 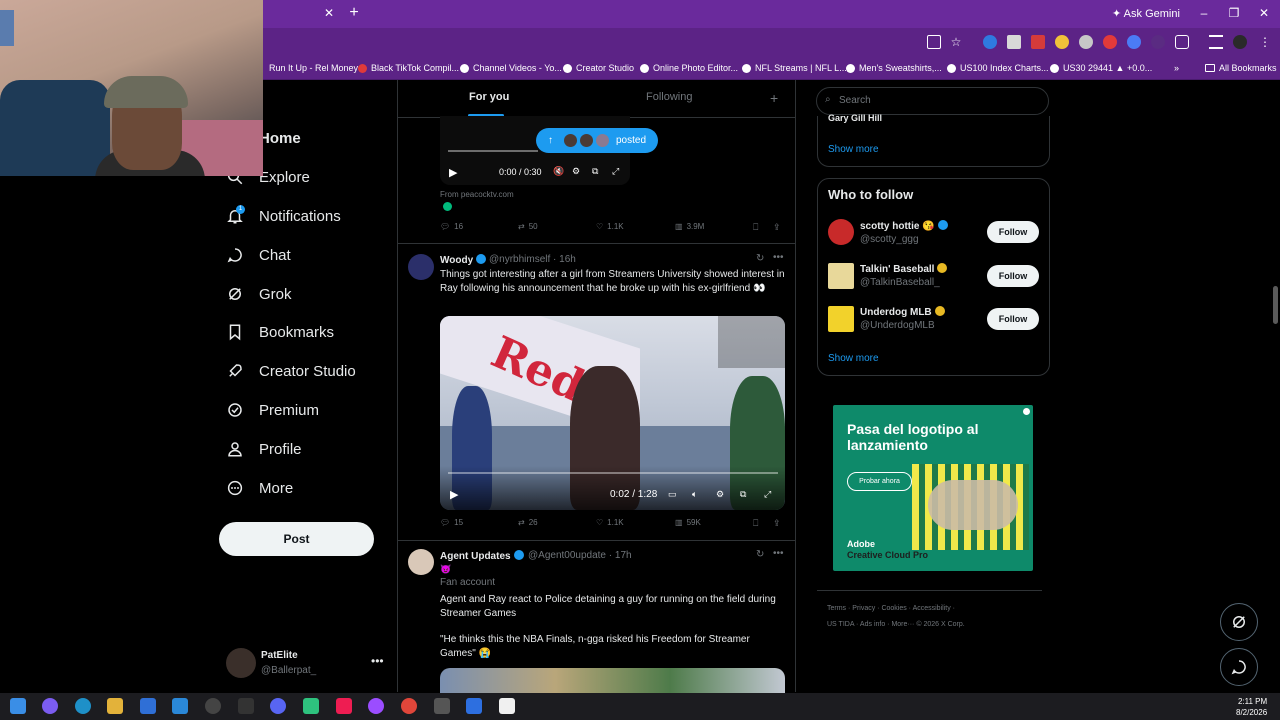 I want to click on show-more-trends: Show more, so click(x=853, y=149).